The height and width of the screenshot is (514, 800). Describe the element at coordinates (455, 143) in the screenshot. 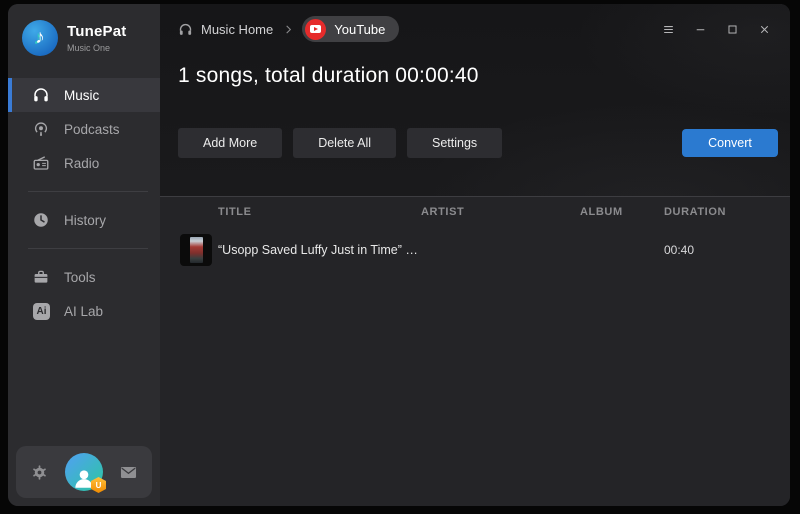

I see `settings-button: Settings` at that location.